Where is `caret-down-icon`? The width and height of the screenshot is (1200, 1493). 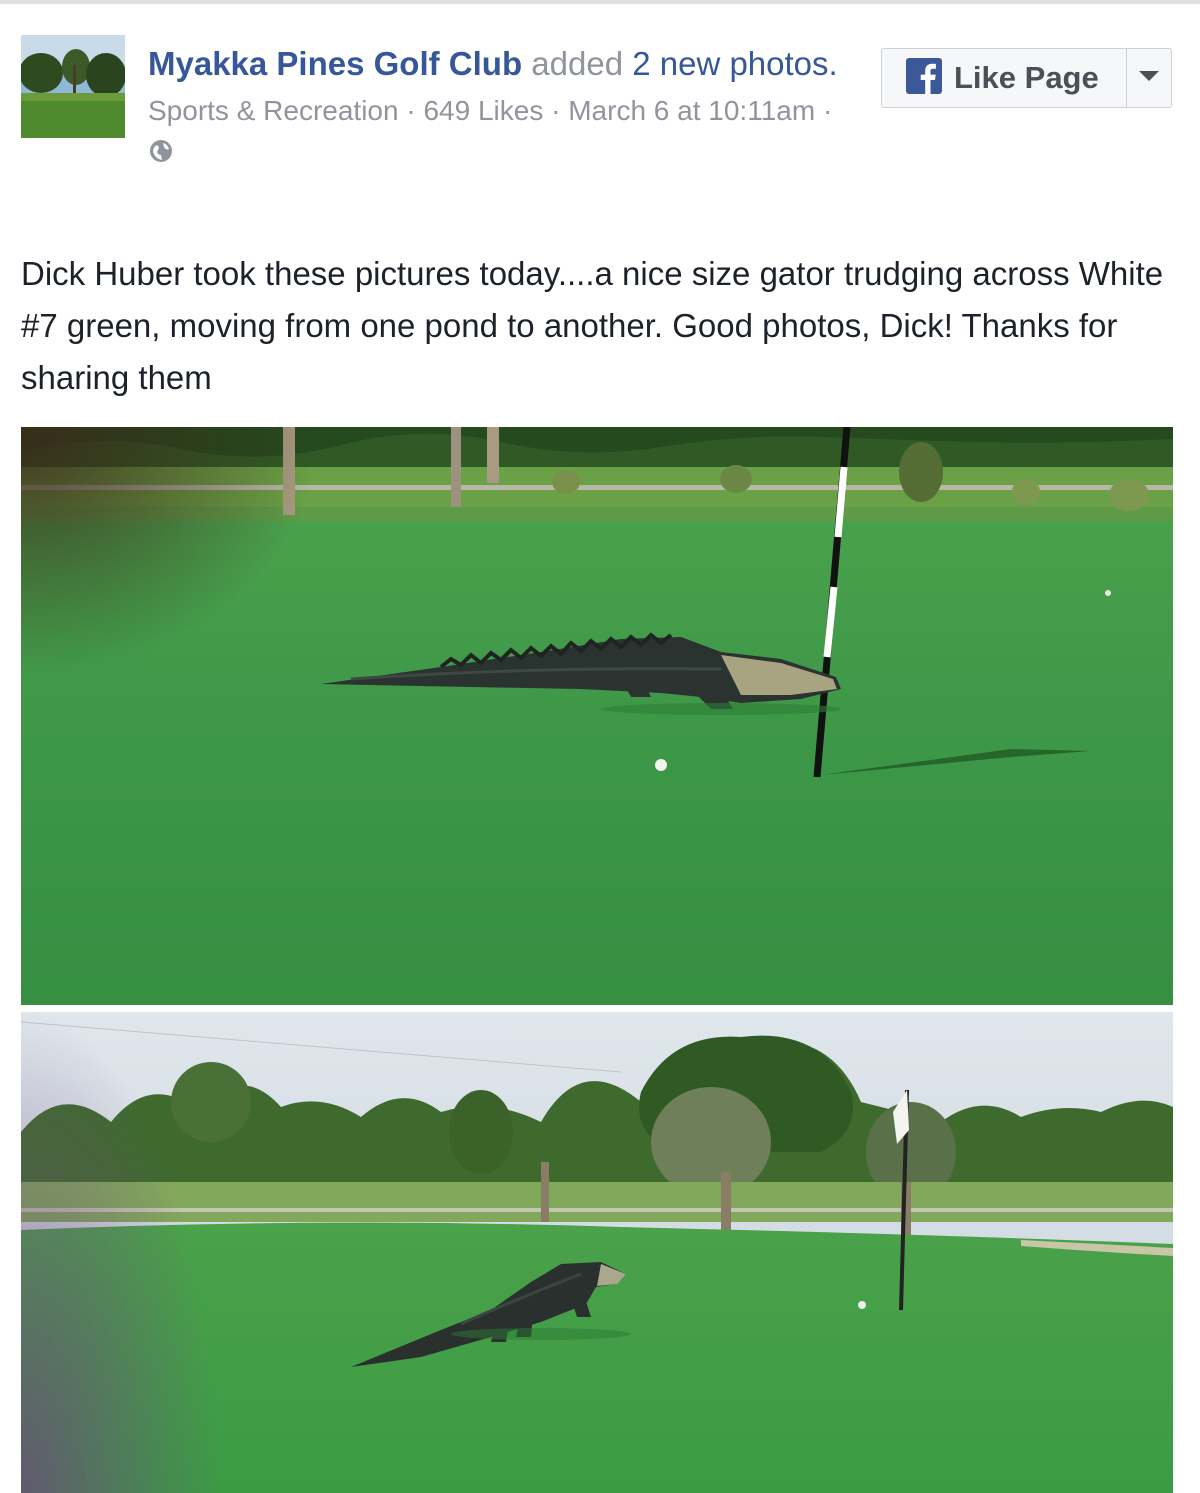
caret-down-icon is located at coordinates (1149, 78).